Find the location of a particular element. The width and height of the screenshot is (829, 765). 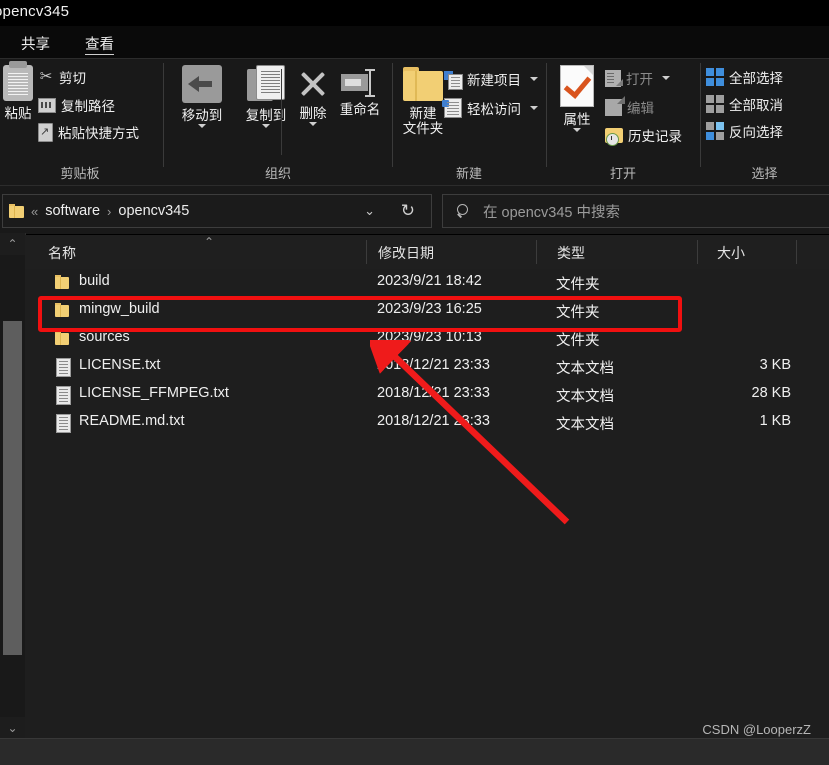

scrollbar-thumb is located at coordinates (12, 488).